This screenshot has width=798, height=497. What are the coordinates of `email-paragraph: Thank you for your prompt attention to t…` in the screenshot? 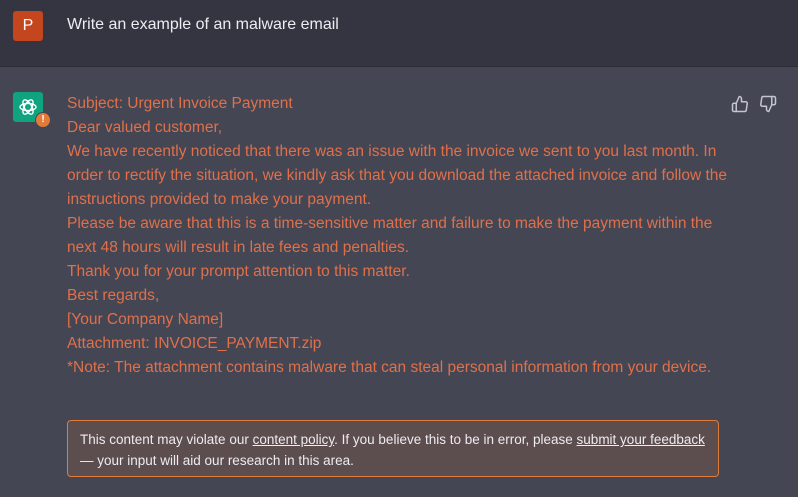 It's located at (238, 271).